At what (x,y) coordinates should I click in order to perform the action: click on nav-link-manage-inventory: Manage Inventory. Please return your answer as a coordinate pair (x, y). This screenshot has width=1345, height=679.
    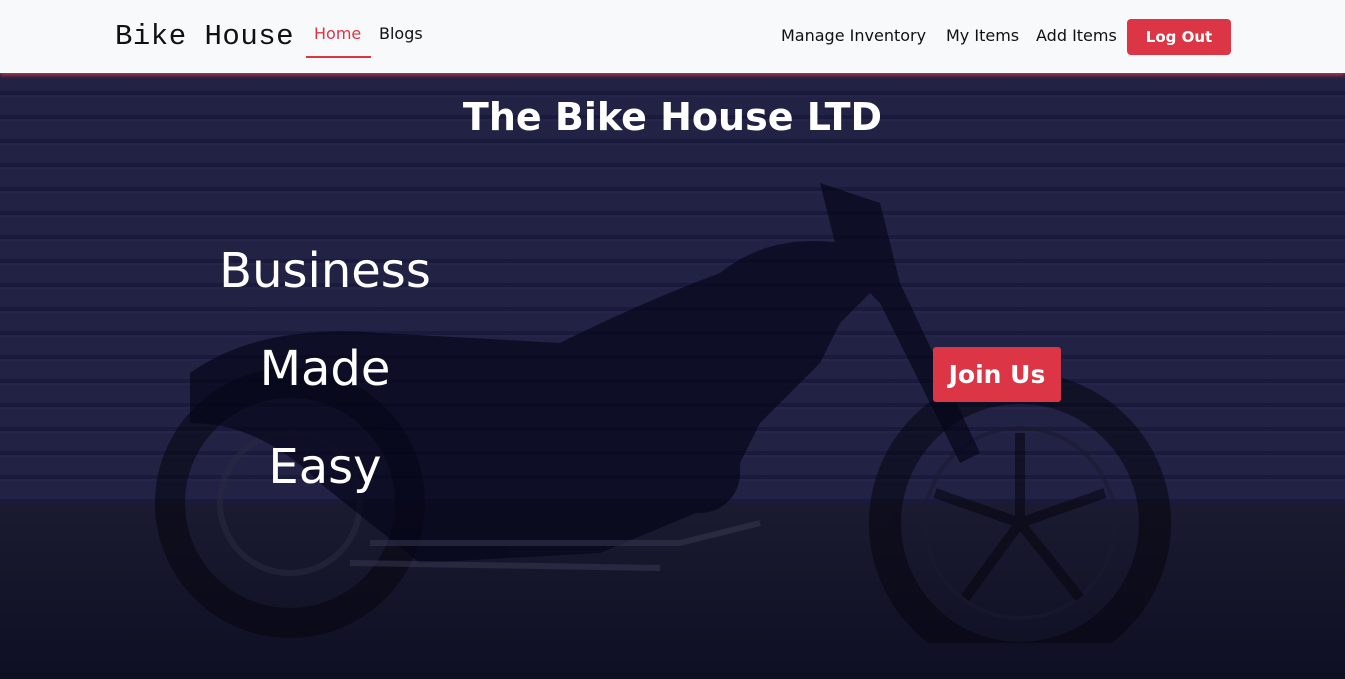
    Looking at the image, I should click on (853, 35).